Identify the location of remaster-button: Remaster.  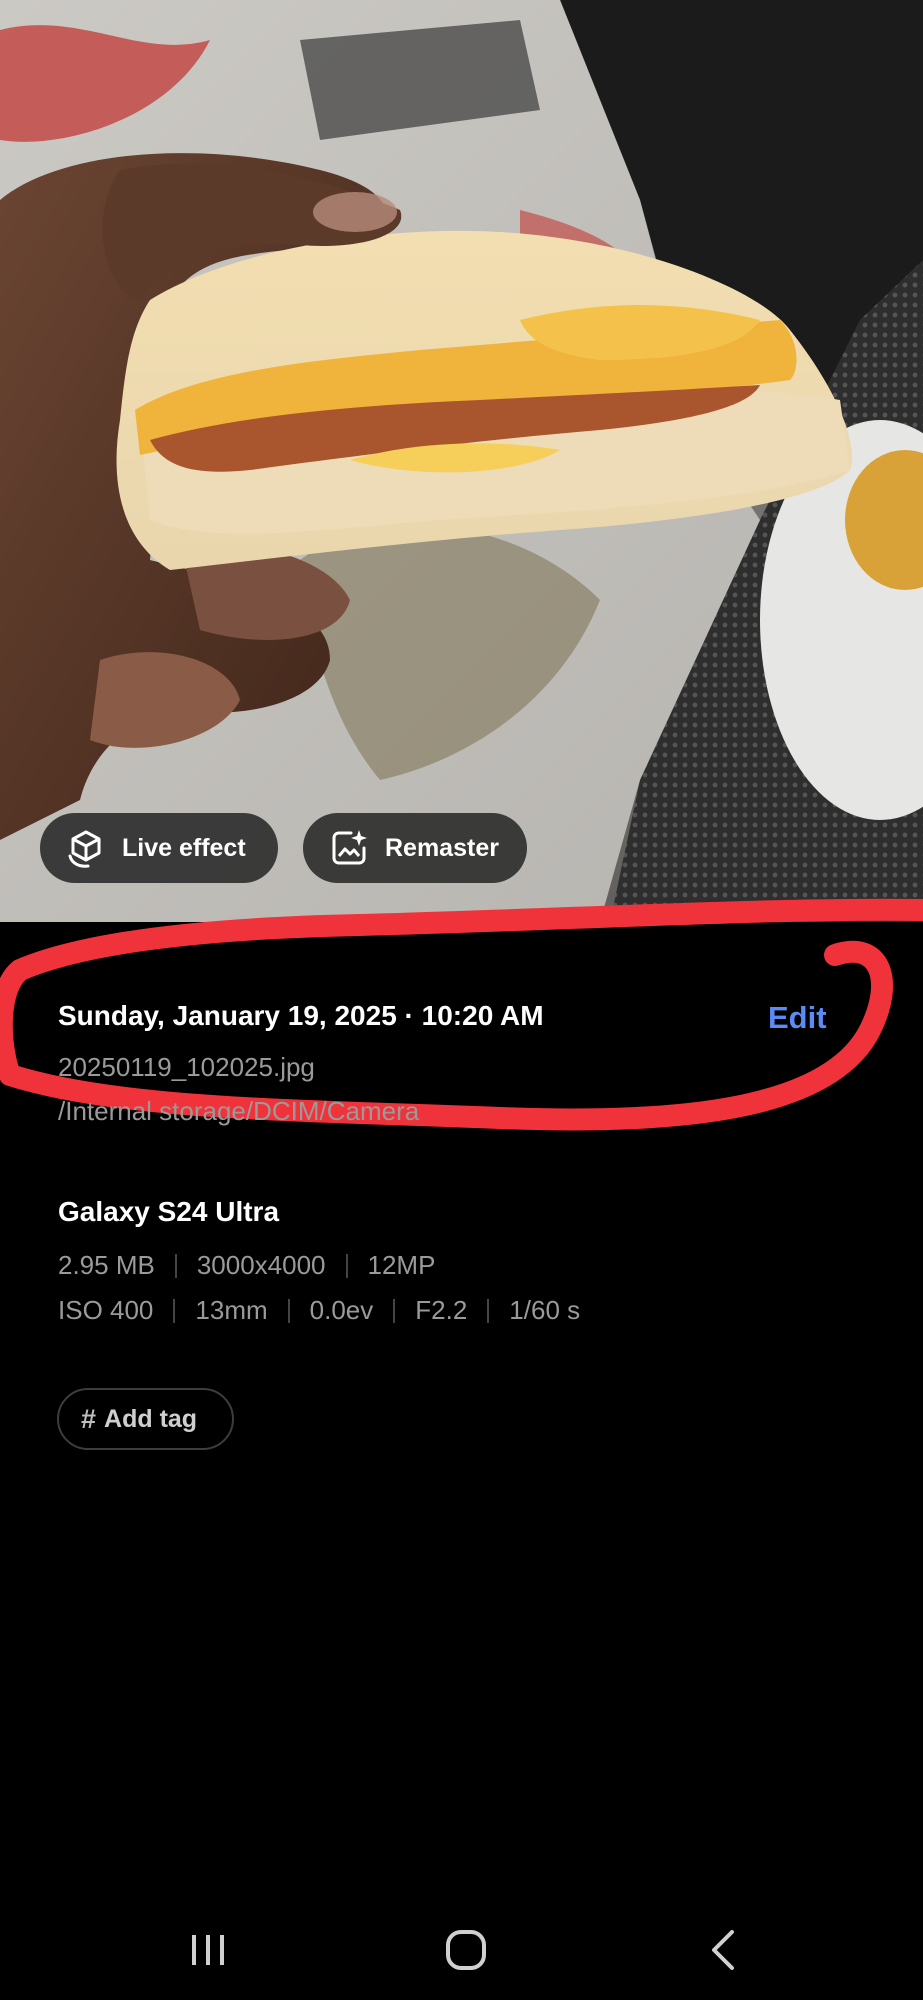
(415, 848).